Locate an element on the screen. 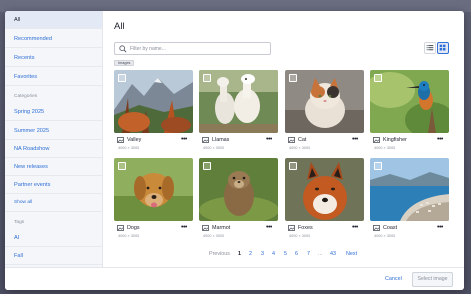  list-view-icon is located at coordinates (430, 48).